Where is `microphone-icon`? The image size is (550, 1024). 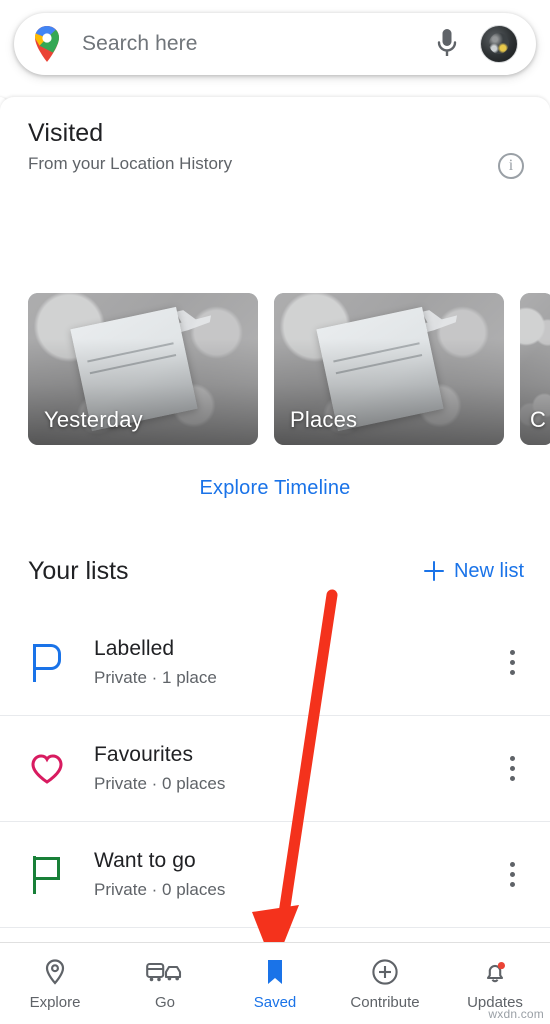
microphone-icon is located at coordinates (447, 44).